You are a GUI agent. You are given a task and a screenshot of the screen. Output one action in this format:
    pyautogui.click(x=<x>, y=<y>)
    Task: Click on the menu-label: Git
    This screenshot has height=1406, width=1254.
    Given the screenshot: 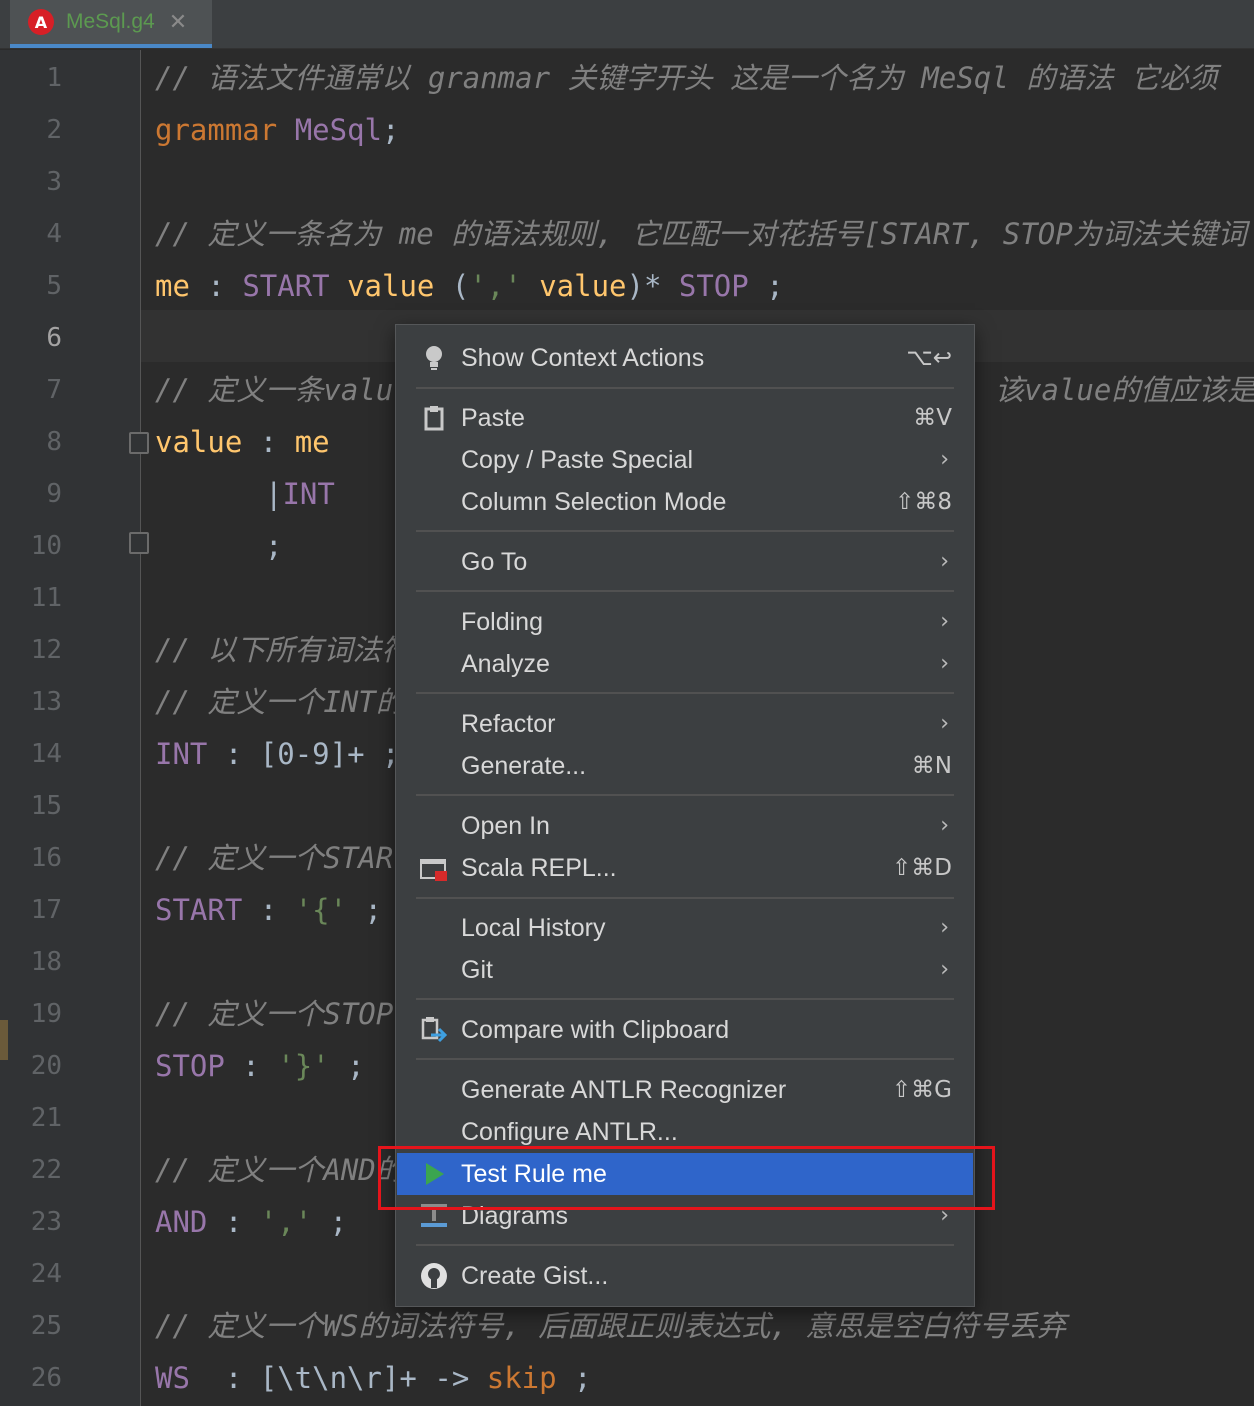 What is the action you would take?
    pyautogui.click(x=477, y=970)
    